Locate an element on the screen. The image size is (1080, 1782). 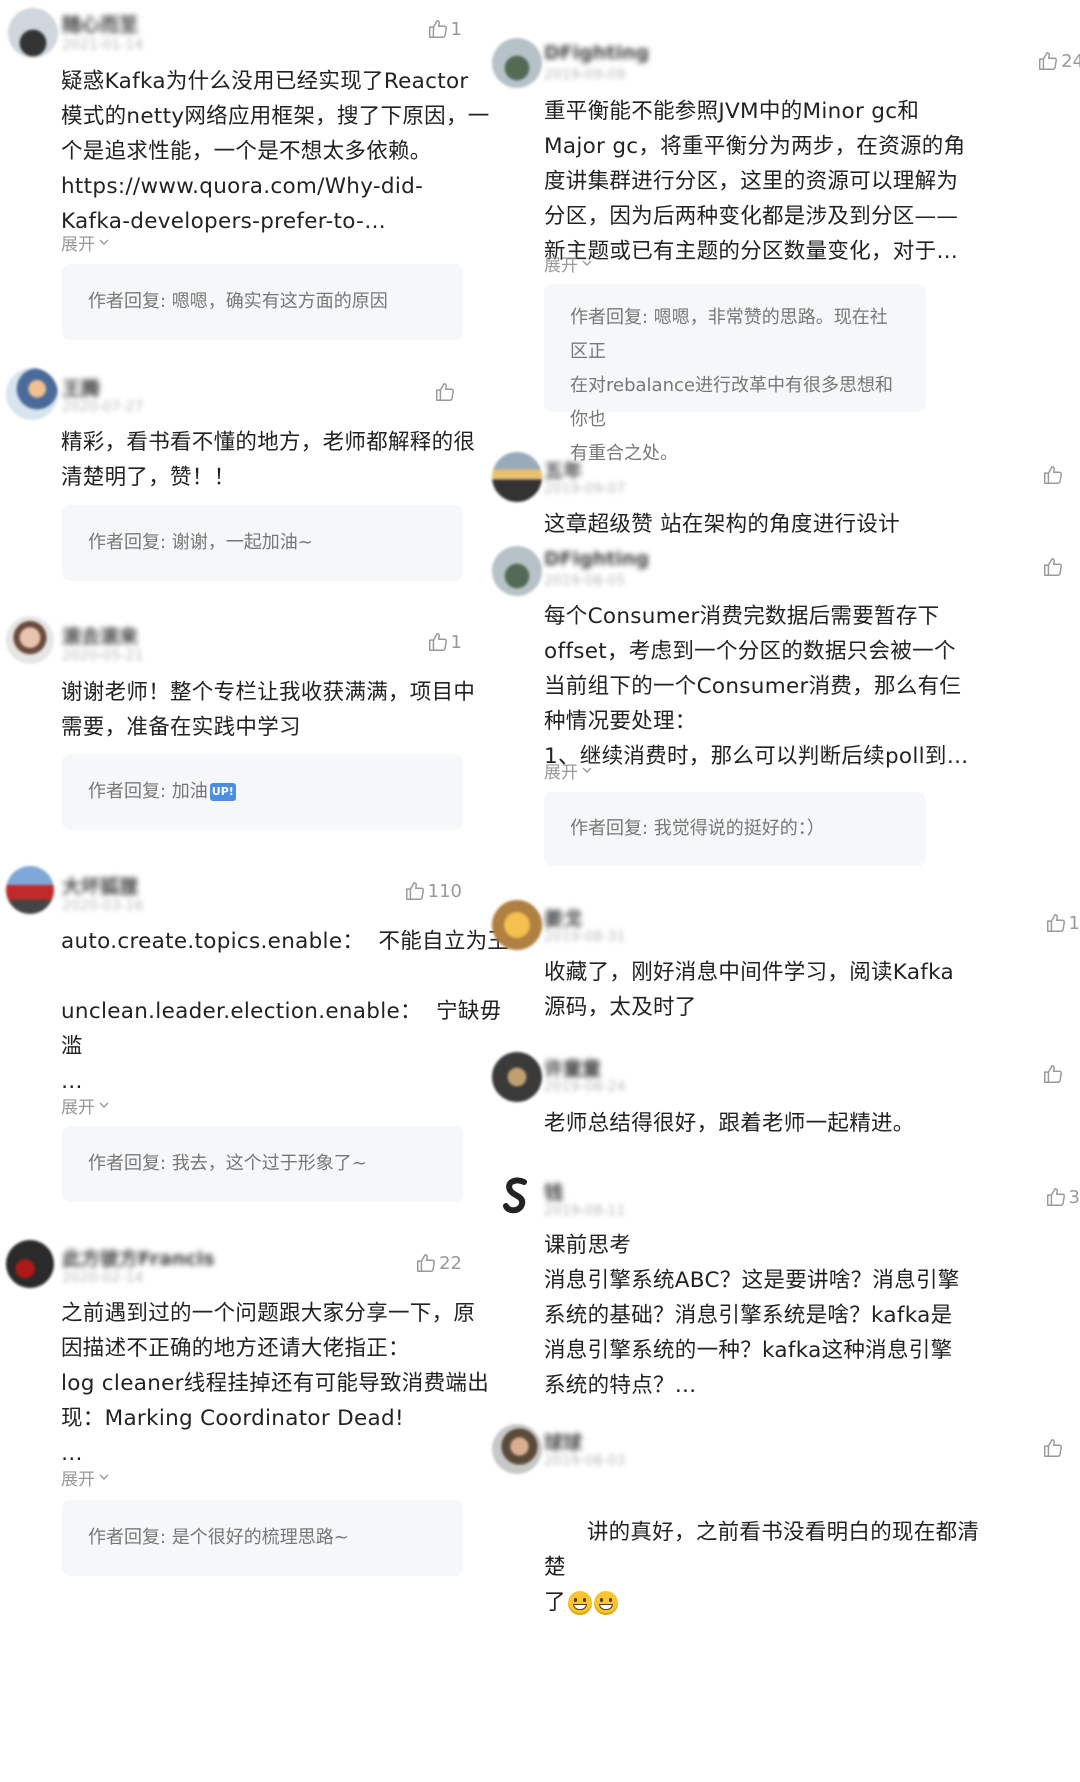
author-reply: 作者回复: 我去，这个过于形象了~ is located at coordinates (262, 1164).